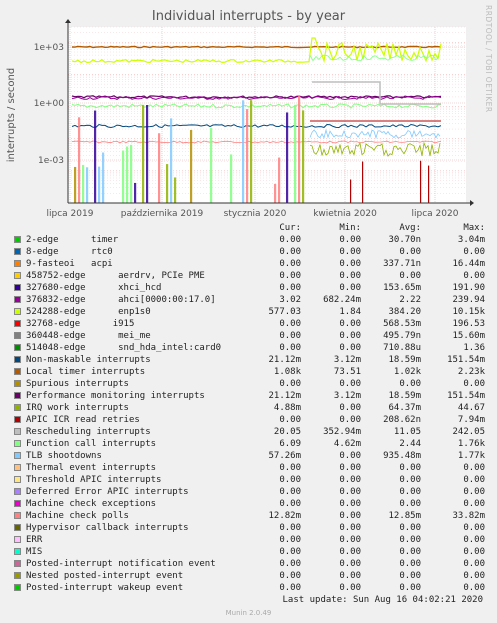 The width and height of the screenshot is (497, 623). What do you see at coordinates (402, 456) in the screenshot?
I see `legend-avg-value: 935.48m` at bounding box center [402, 456].